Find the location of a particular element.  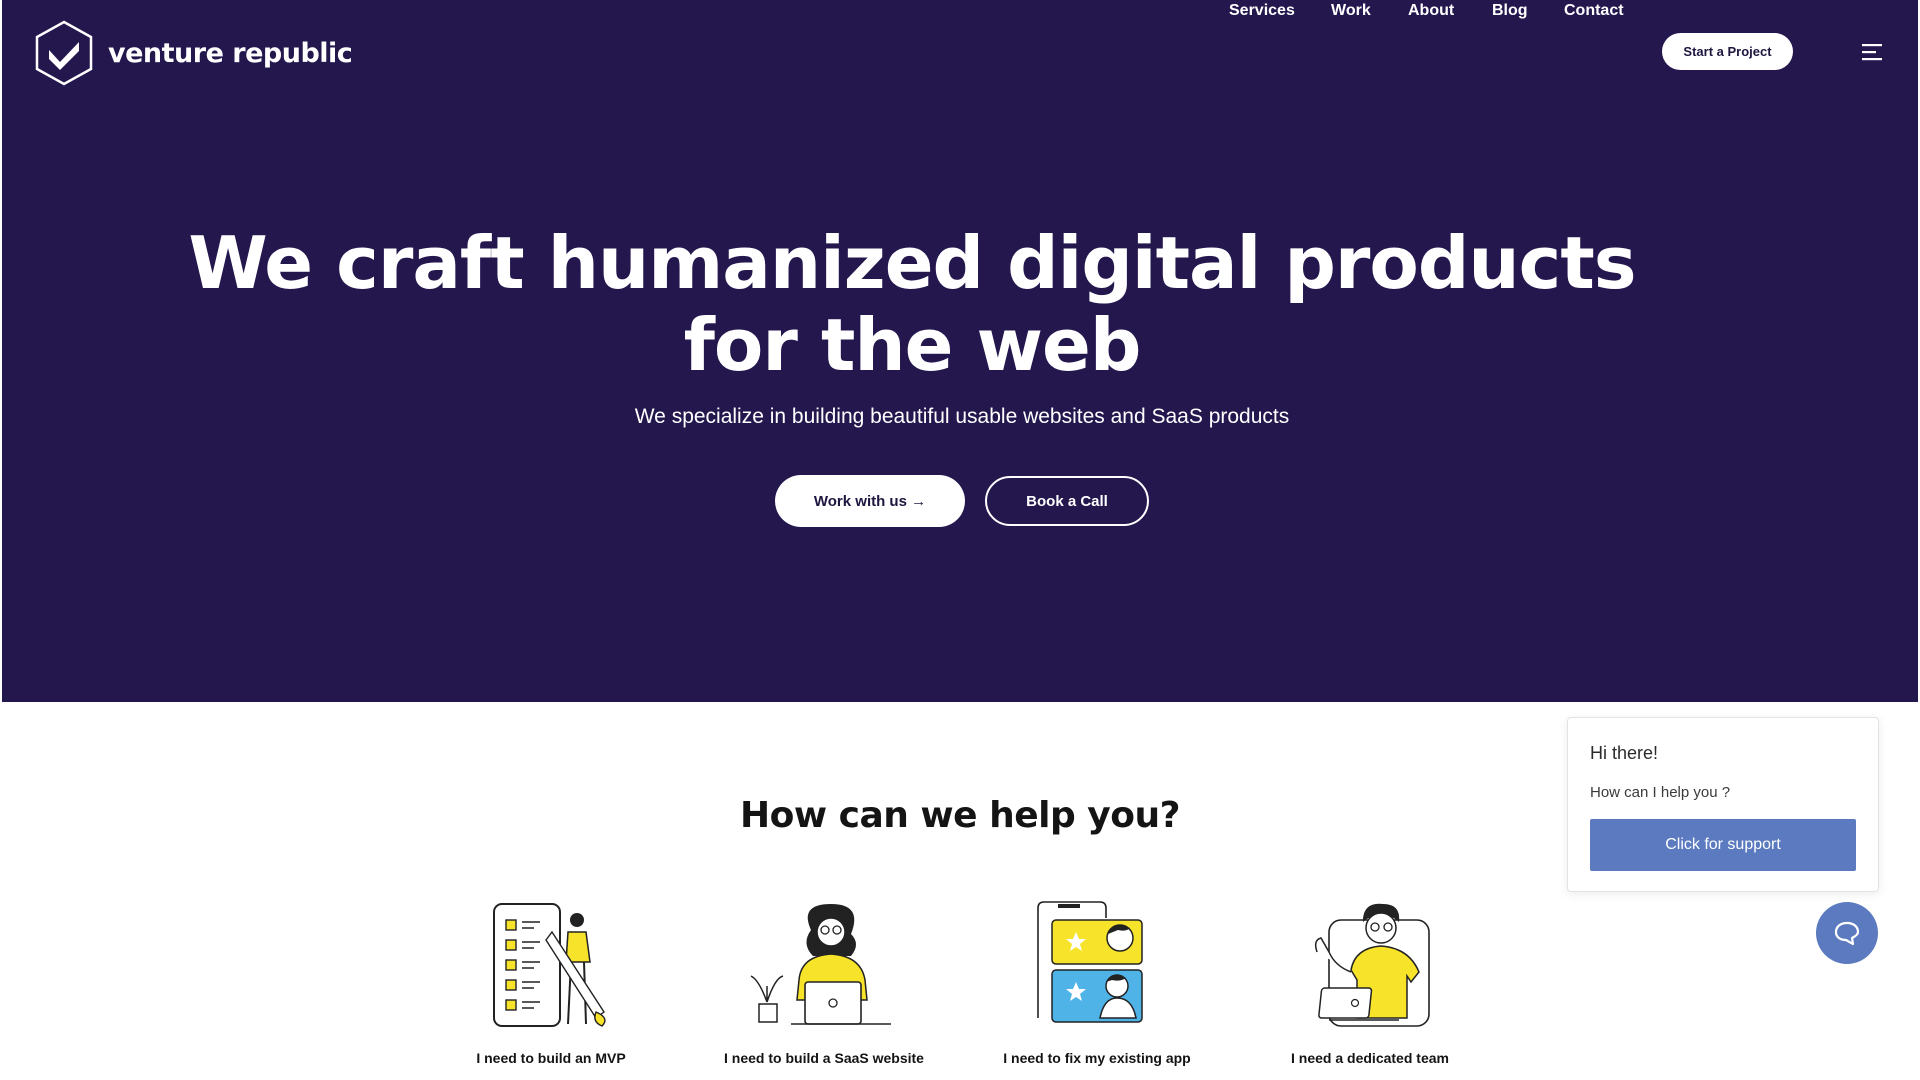

help-card-label: I need to build an MVP is located at coordinates (551, 1058).